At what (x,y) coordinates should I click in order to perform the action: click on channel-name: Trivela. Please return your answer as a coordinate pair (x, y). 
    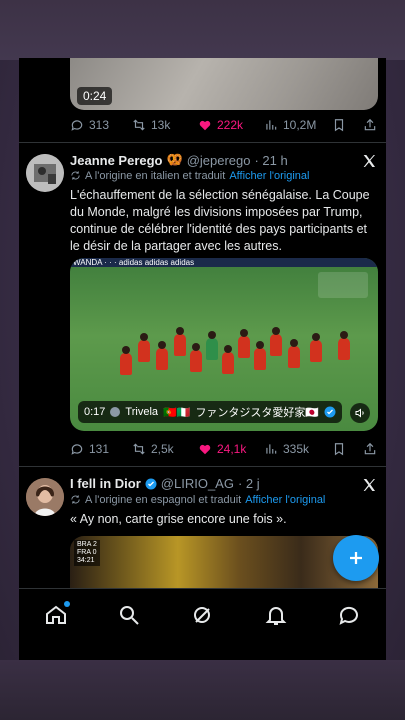
    Looking at the image, I should click on (142, 412).